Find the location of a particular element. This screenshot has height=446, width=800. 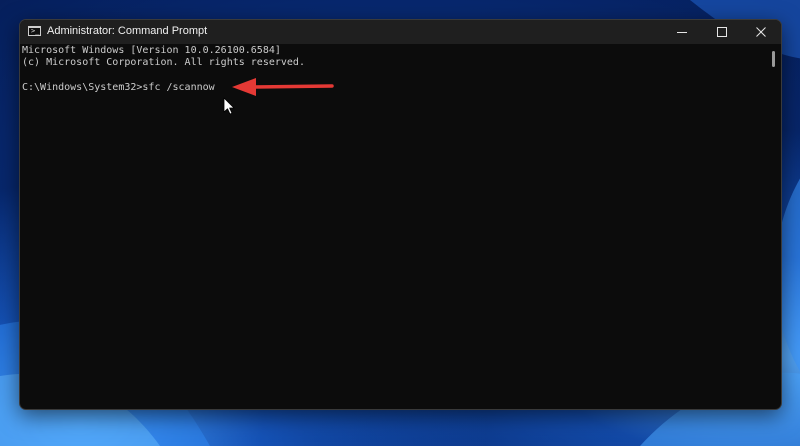

mouse-pointer-icon is located at coordinates (229, 106).